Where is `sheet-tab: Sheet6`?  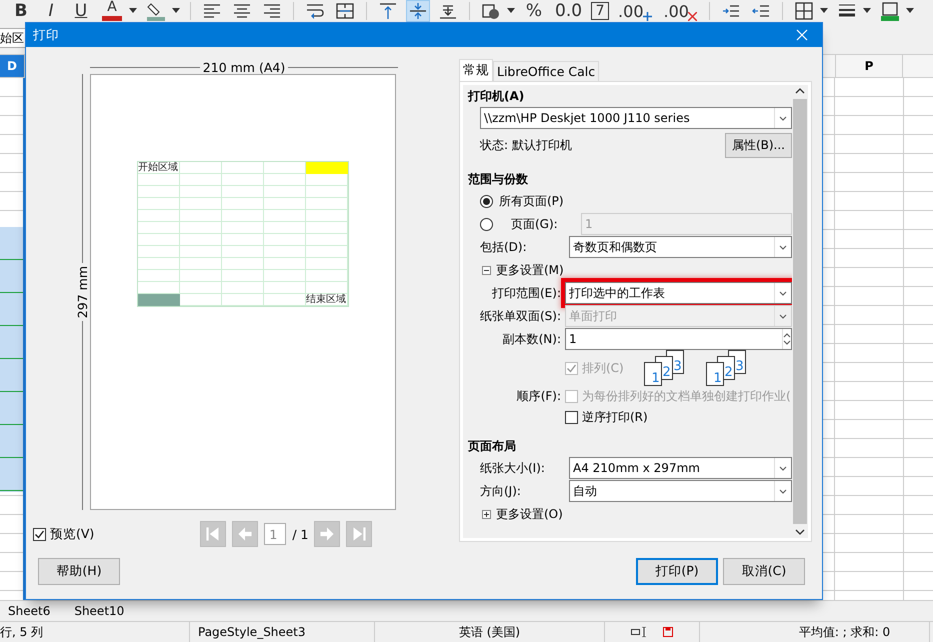 sheet-tab: Sheet6 is located at coordinates (29, 611).